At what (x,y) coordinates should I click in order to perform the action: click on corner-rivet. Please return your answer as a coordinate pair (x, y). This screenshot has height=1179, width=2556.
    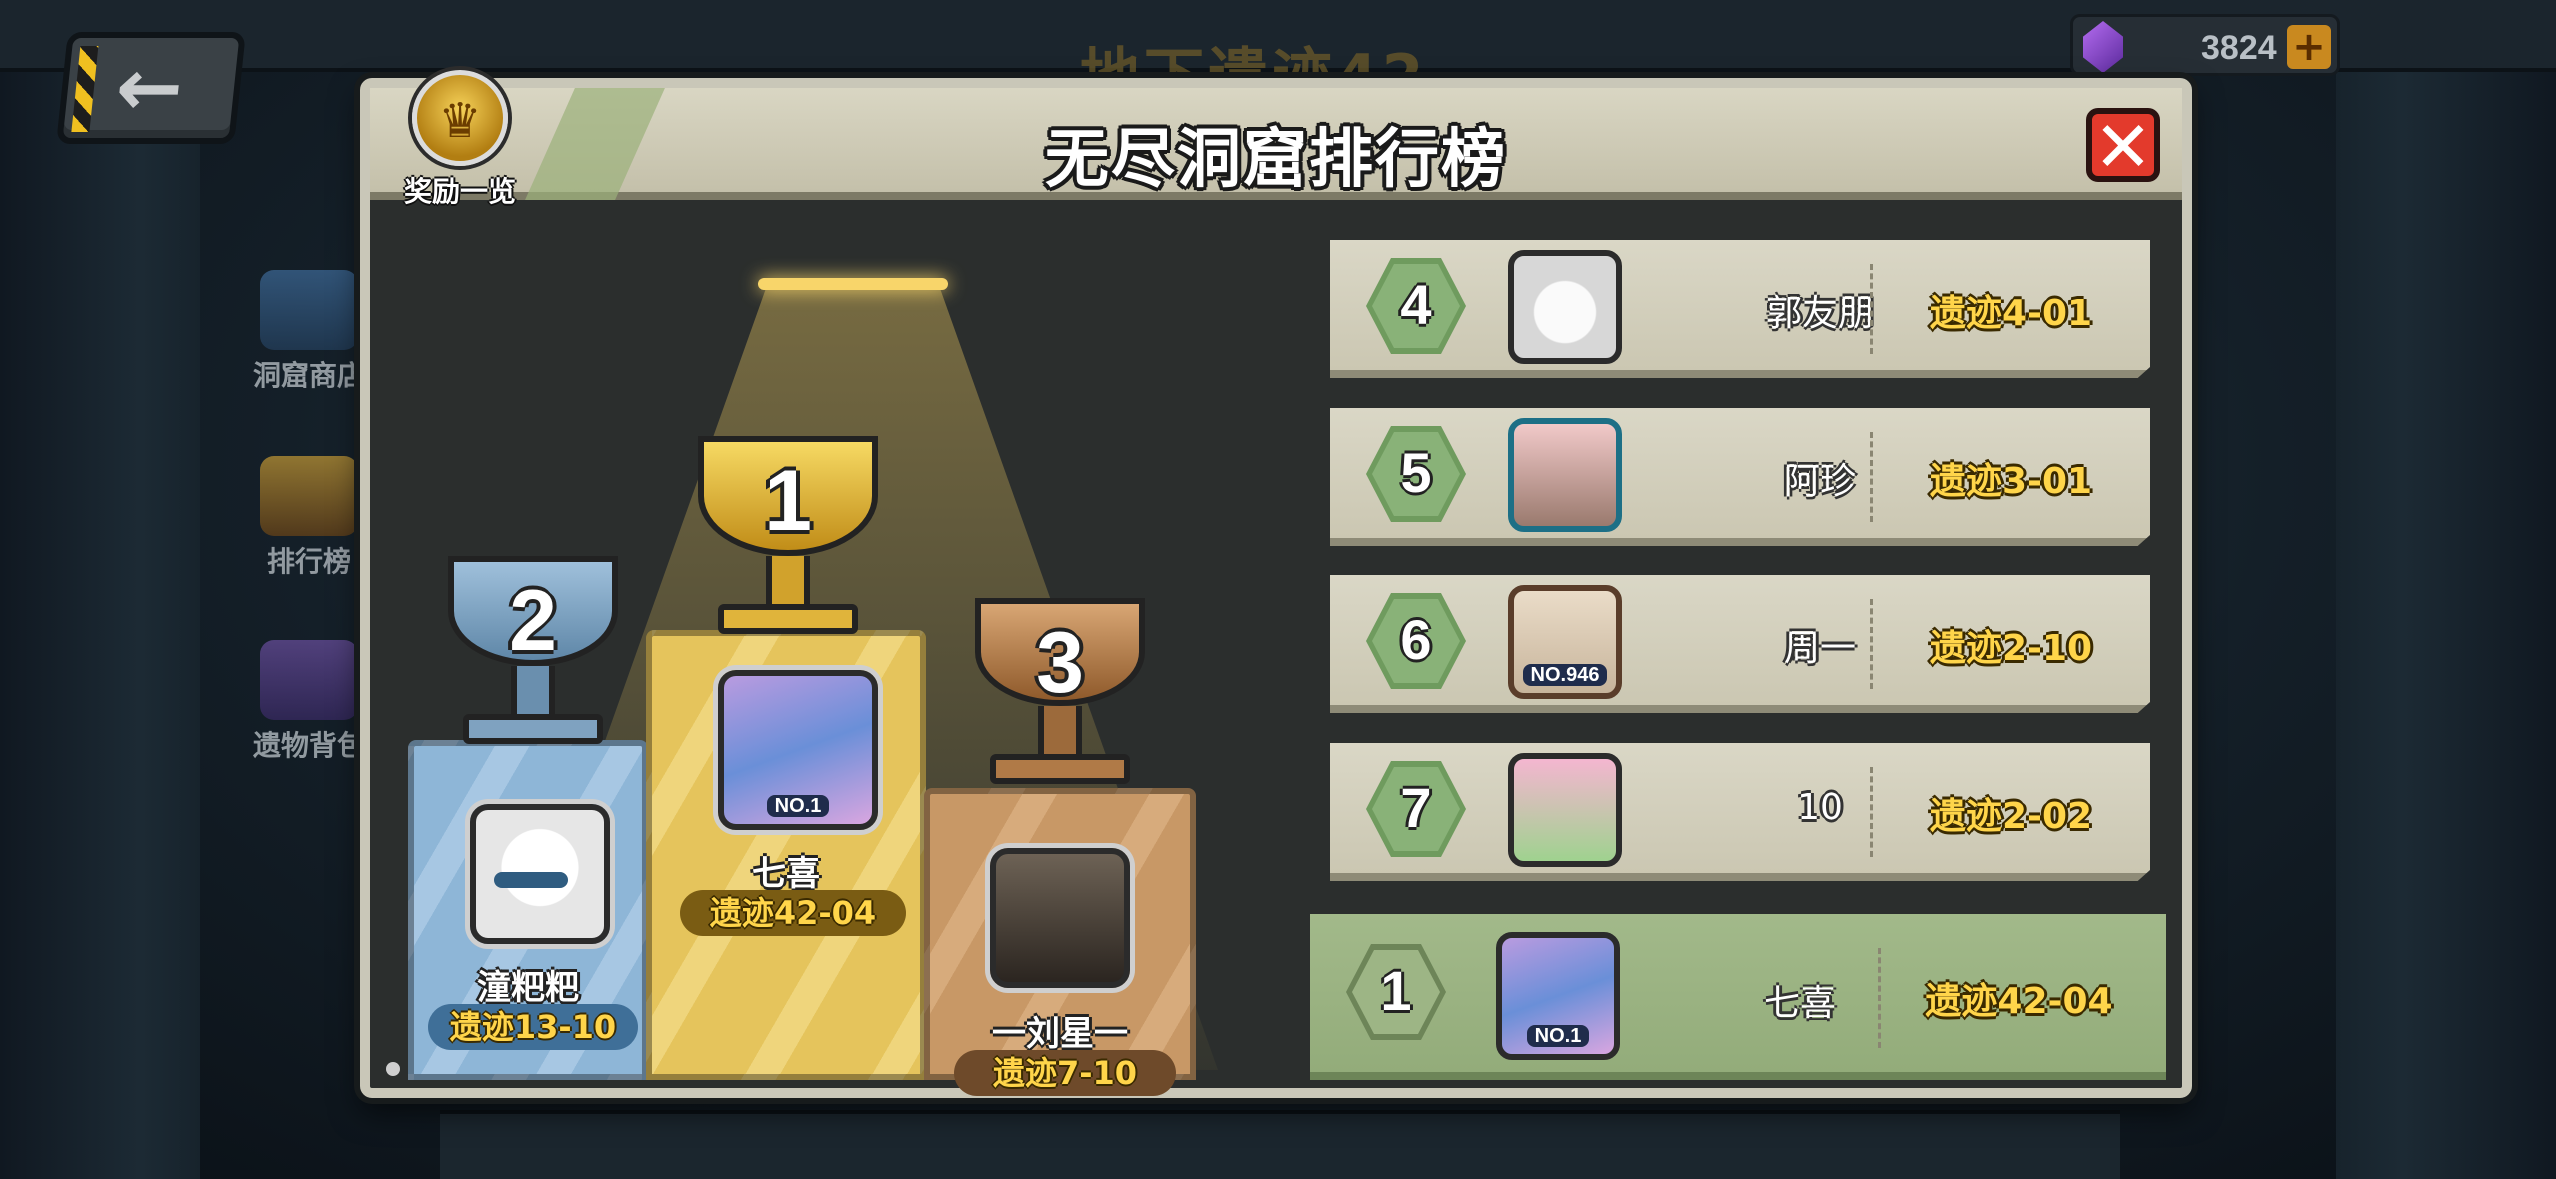
    Looking at the image, I should click on (393, 1069).